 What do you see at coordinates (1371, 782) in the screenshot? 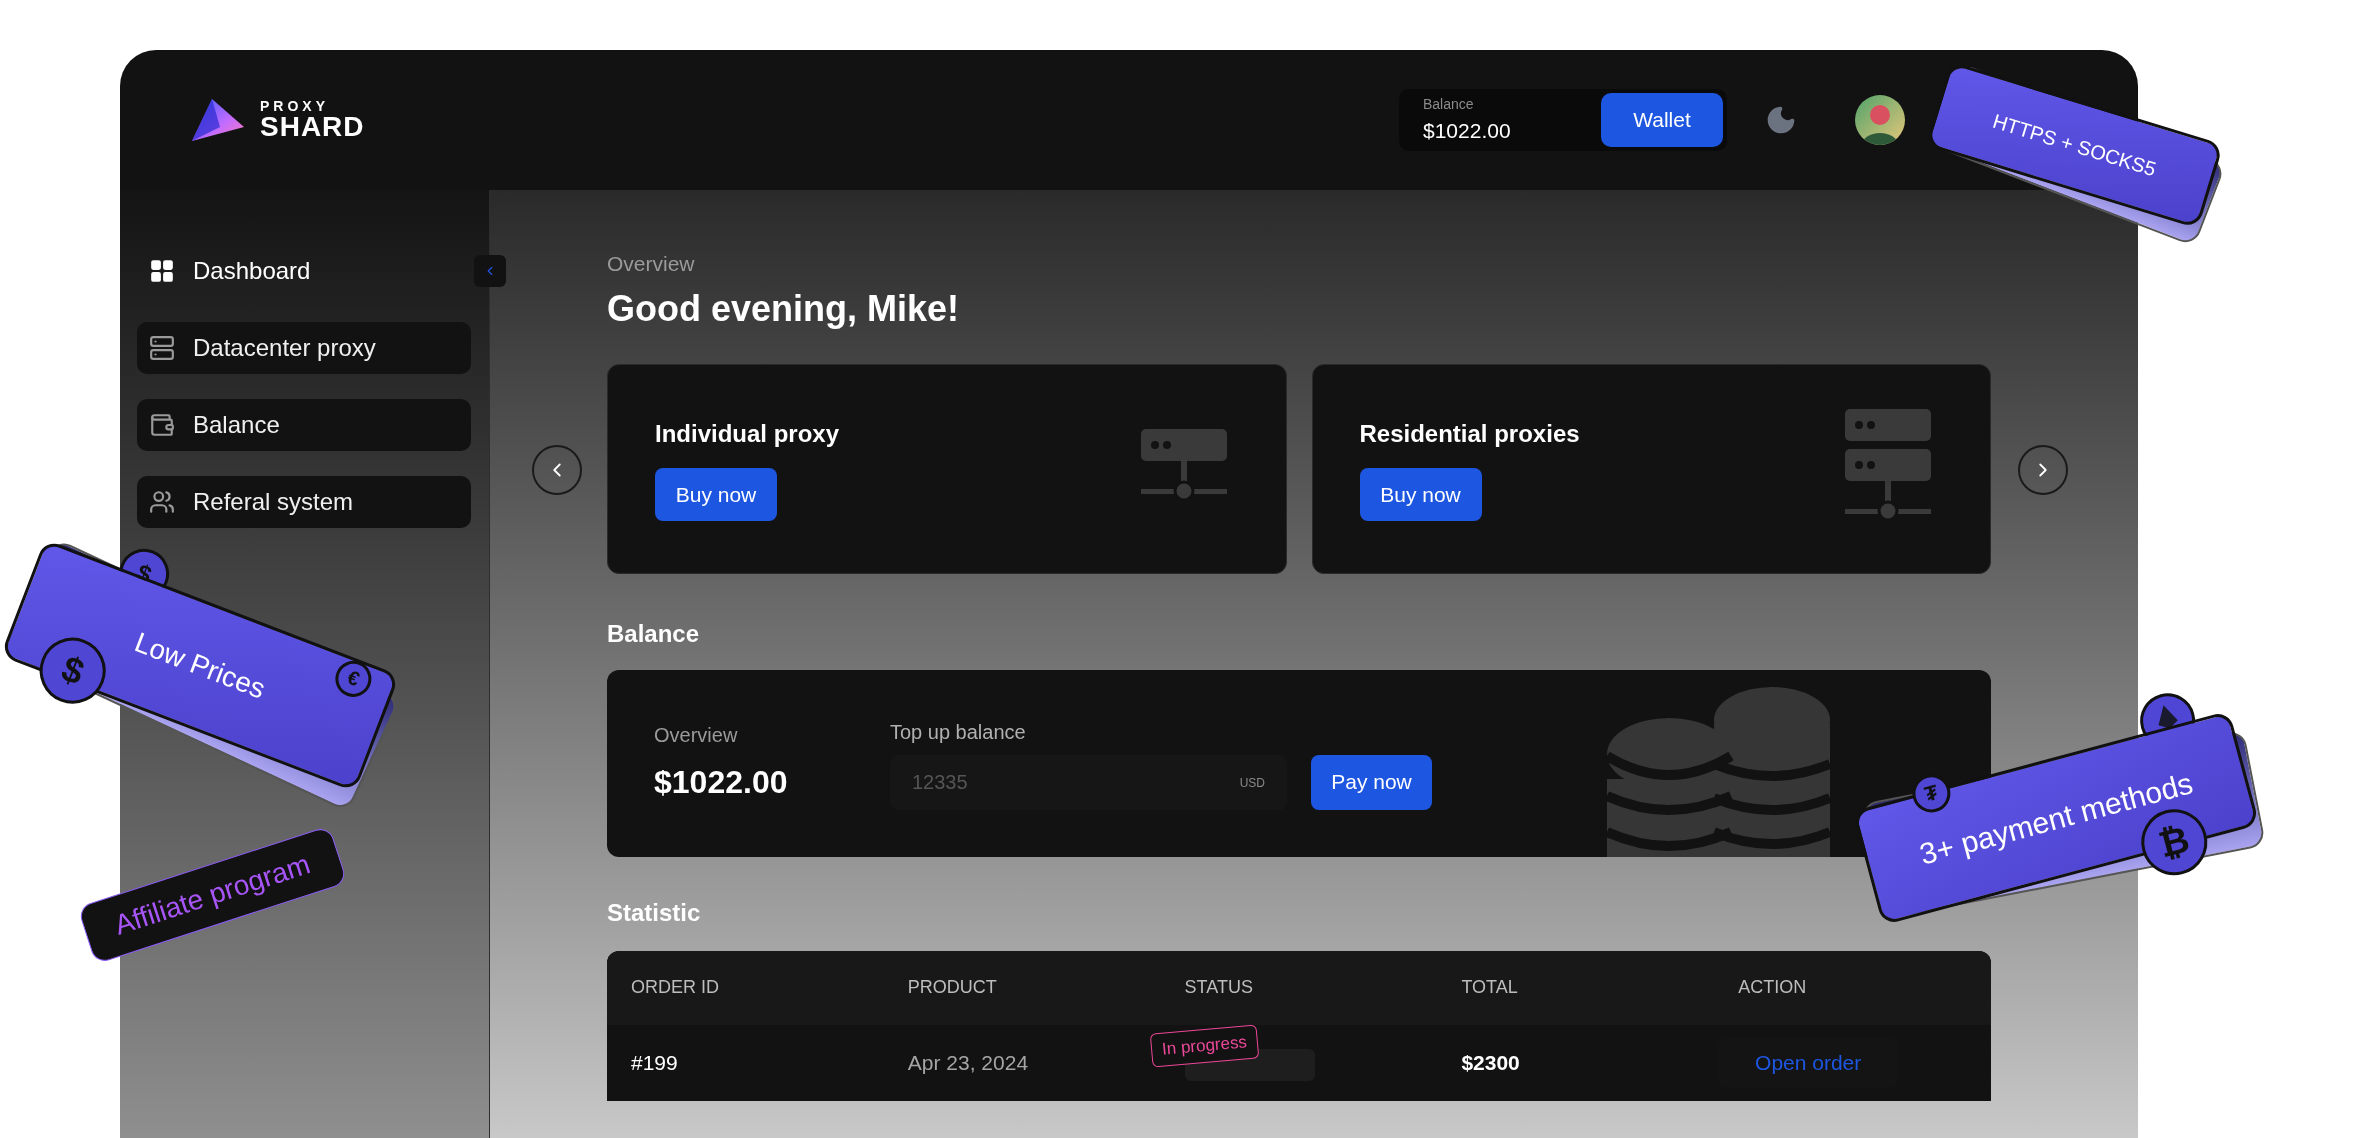
I see `pay-button: Pay now` at bounding box center [1371, 782].